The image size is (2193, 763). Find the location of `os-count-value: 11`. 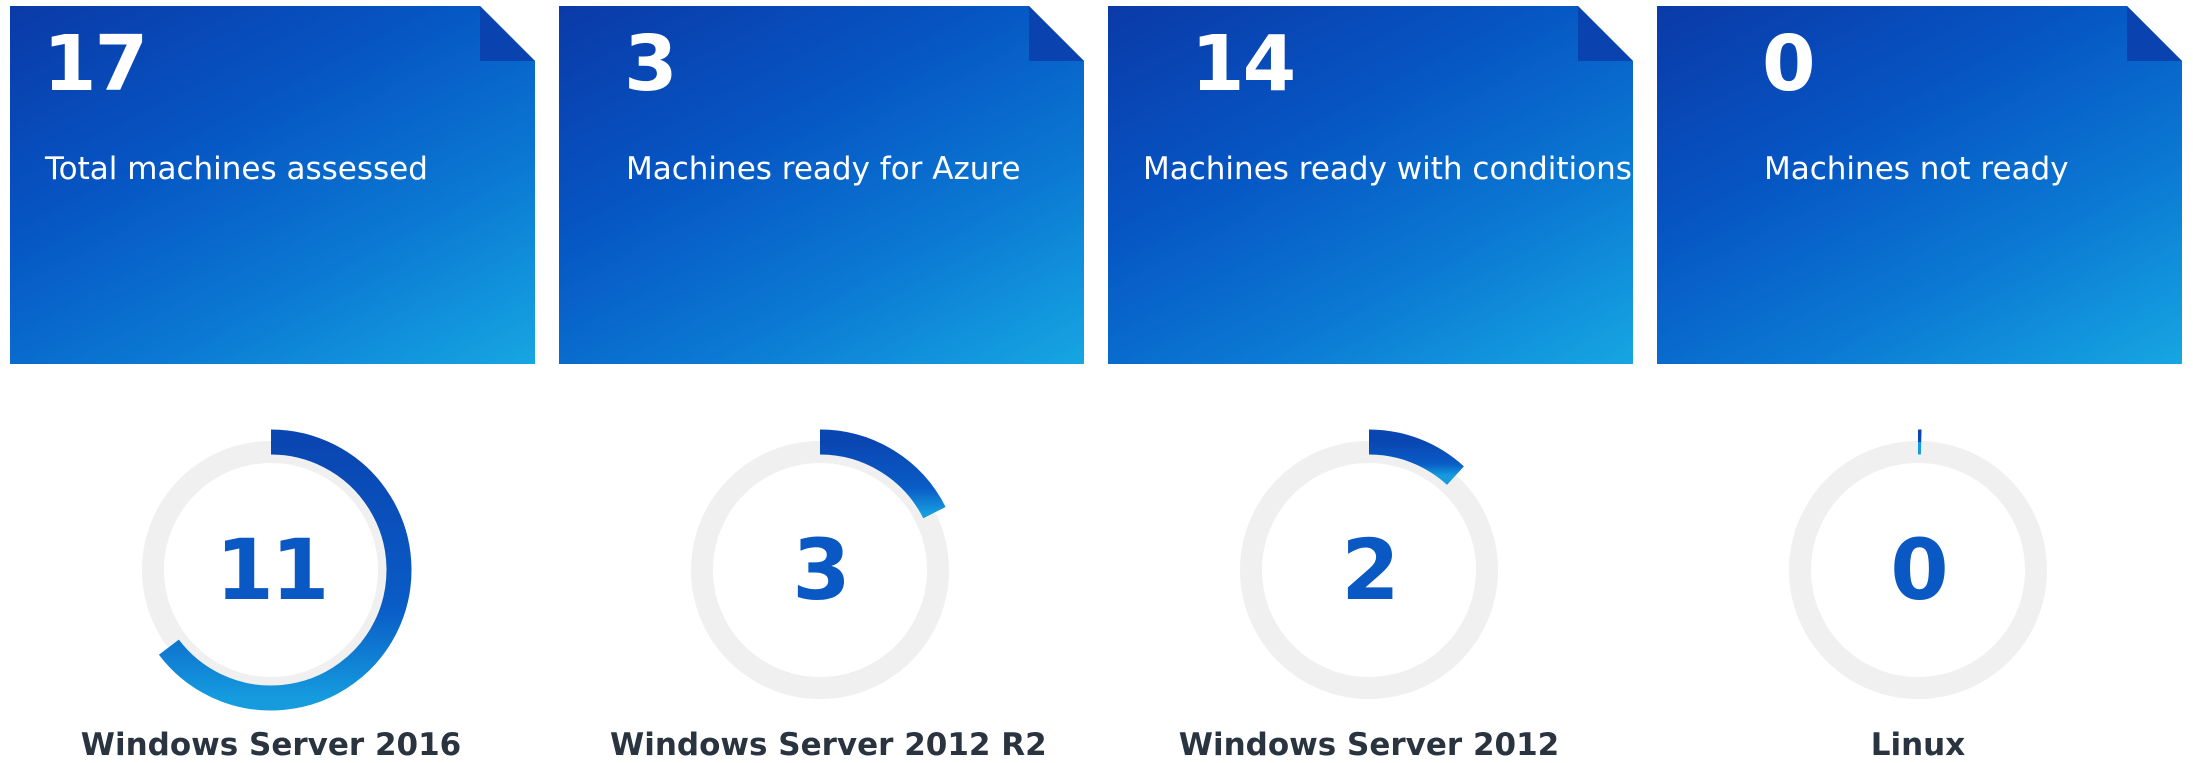

os-count-value: 11 is located at coordinates (271, 570).